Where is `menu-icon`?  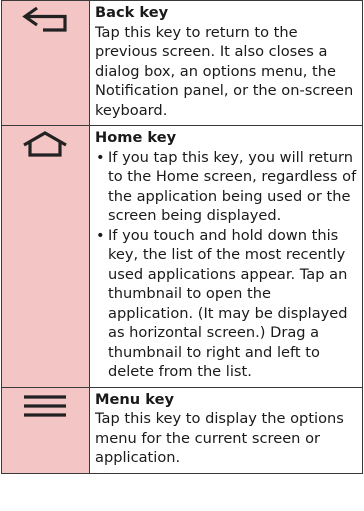
menu-icon is located at coordinates (45, 404).